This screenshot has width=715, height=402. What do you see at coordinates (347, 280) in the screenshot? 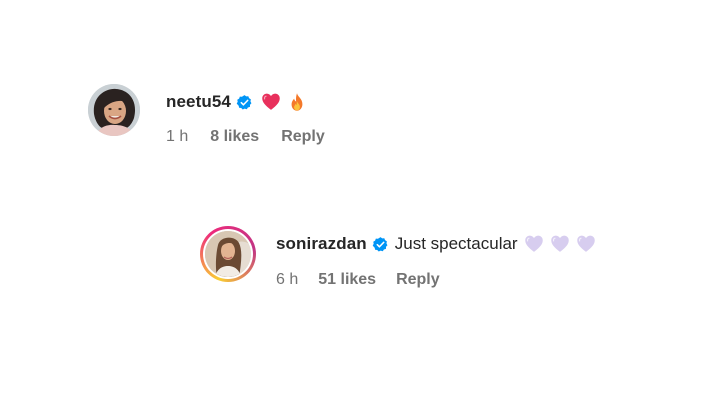
I see `likes-count: 51 likes` at bounding box center [347, 280].